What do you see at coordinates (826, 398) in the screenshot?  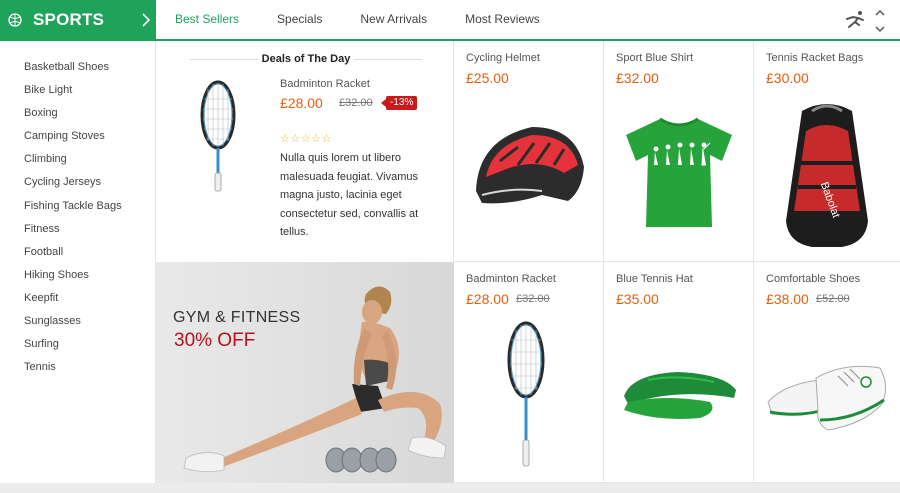 I see `shoes-image` at bounding box center [826, 398].